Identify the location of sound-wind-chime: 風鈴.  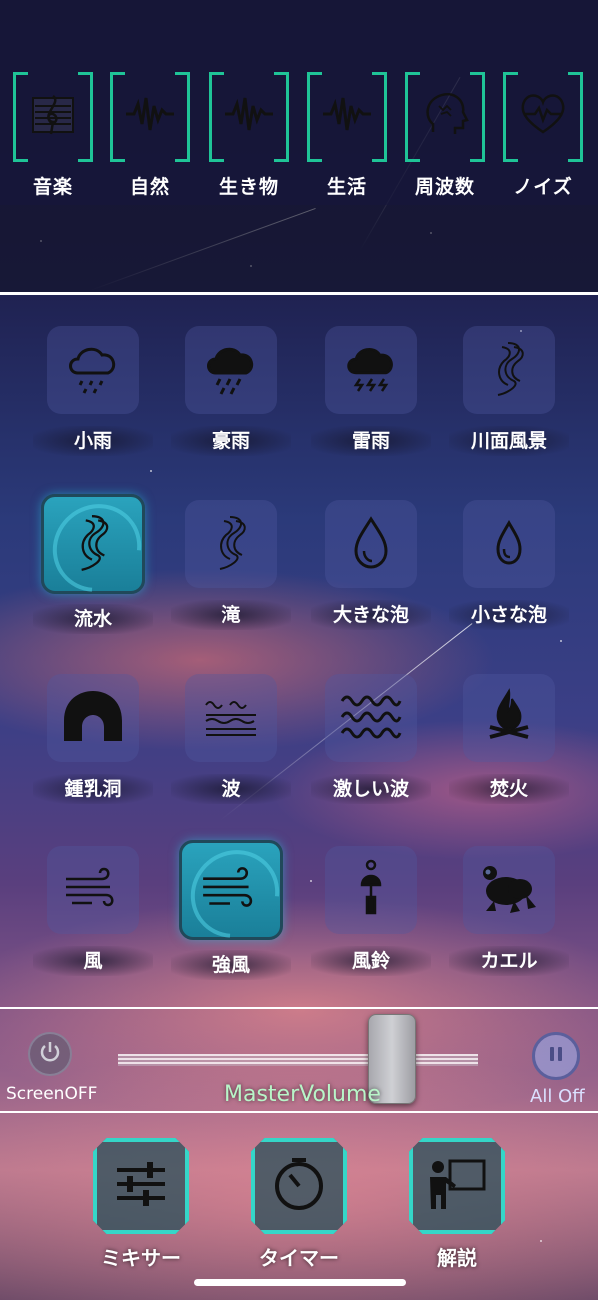
(371, 911).